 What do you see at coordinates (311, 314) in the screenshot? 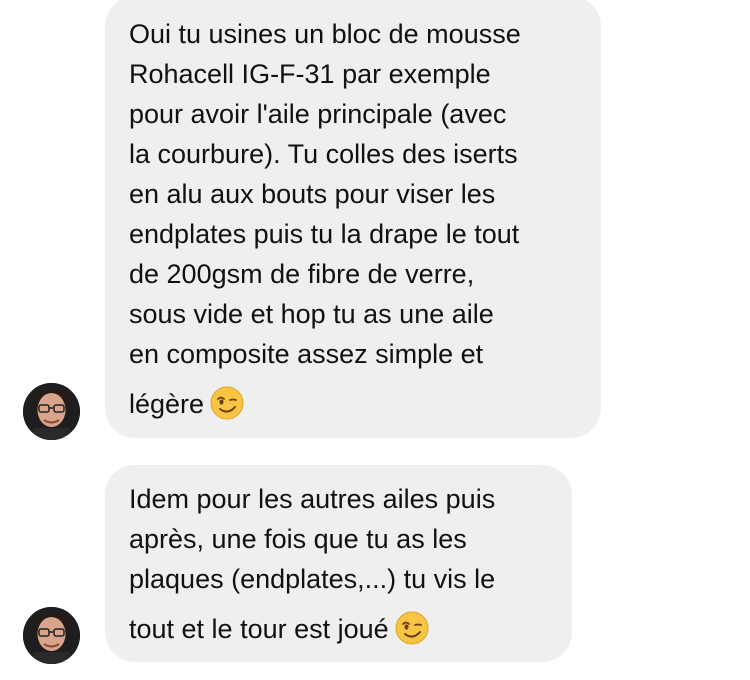
I see `message-line: sous vide et hop tu as une aile` at bounding box center [311, 314].